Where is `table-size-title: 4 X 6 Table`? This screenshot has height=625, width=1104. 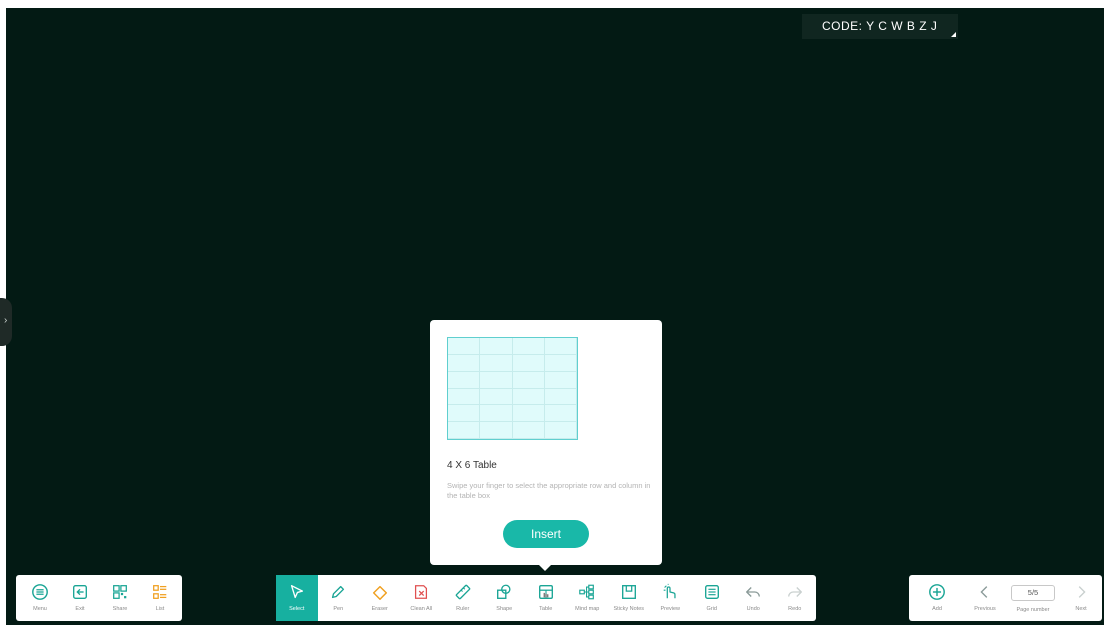
table-size-title: 4 X 6 Table is located at coordinates (472, 465).